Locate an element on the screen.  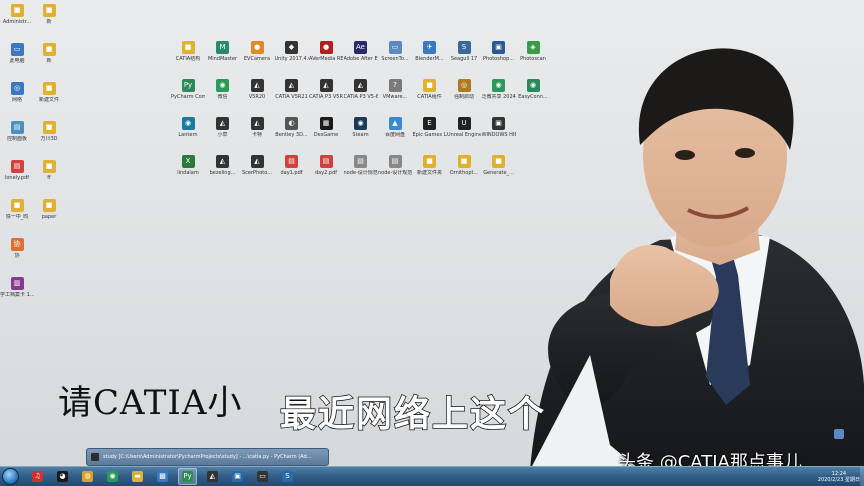
desktop-icon: ■ CATIA组件 is located at coordinates (430, 89).